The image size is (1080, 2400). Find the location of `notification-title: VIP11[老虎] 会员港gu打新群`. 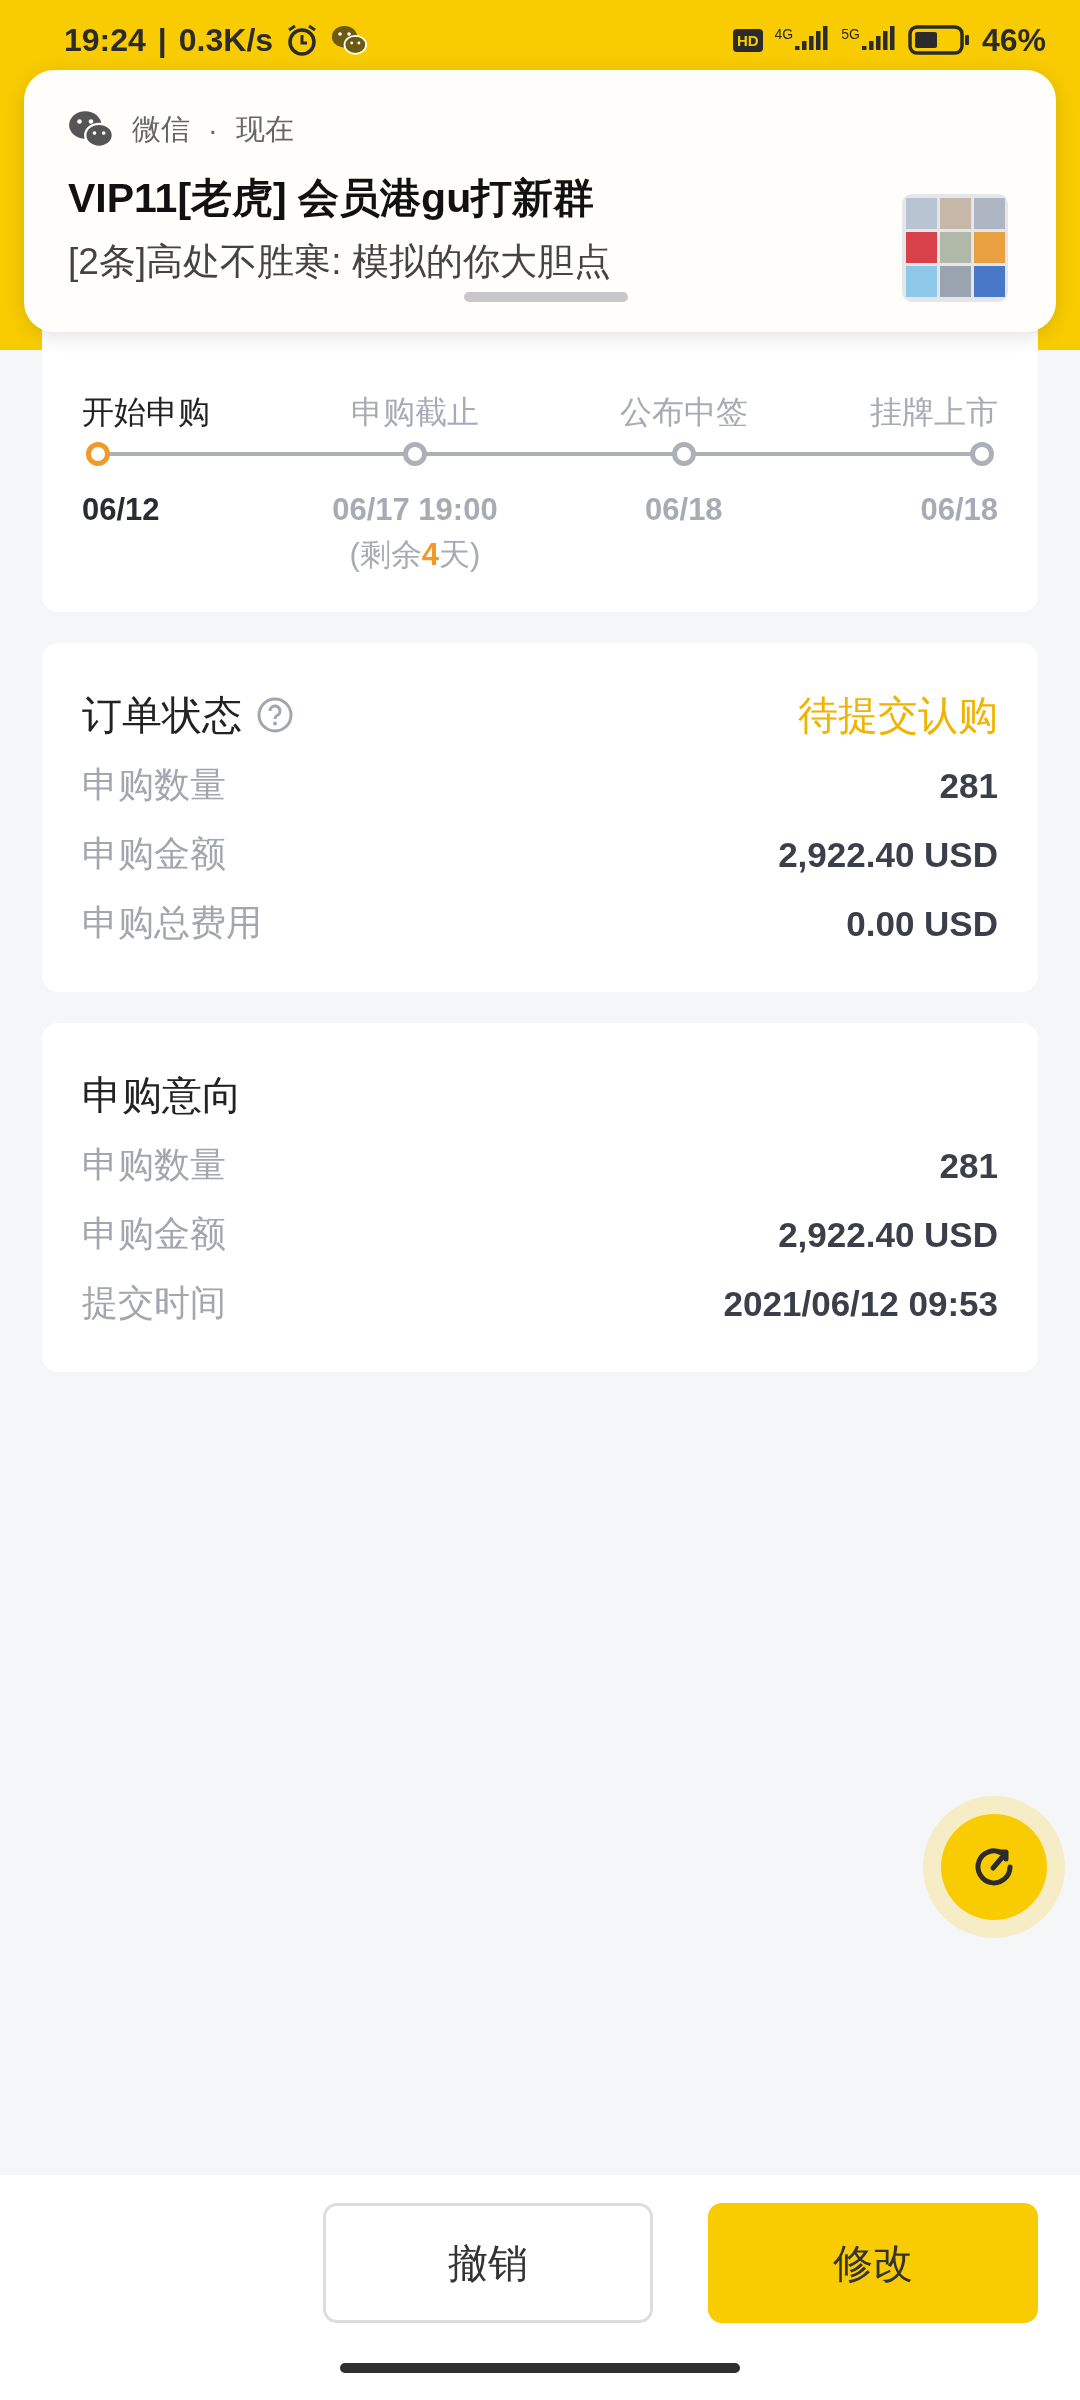

notification-title: VIP11[老虎] 会员港gu打新群 is located at coordinates (332, 198).